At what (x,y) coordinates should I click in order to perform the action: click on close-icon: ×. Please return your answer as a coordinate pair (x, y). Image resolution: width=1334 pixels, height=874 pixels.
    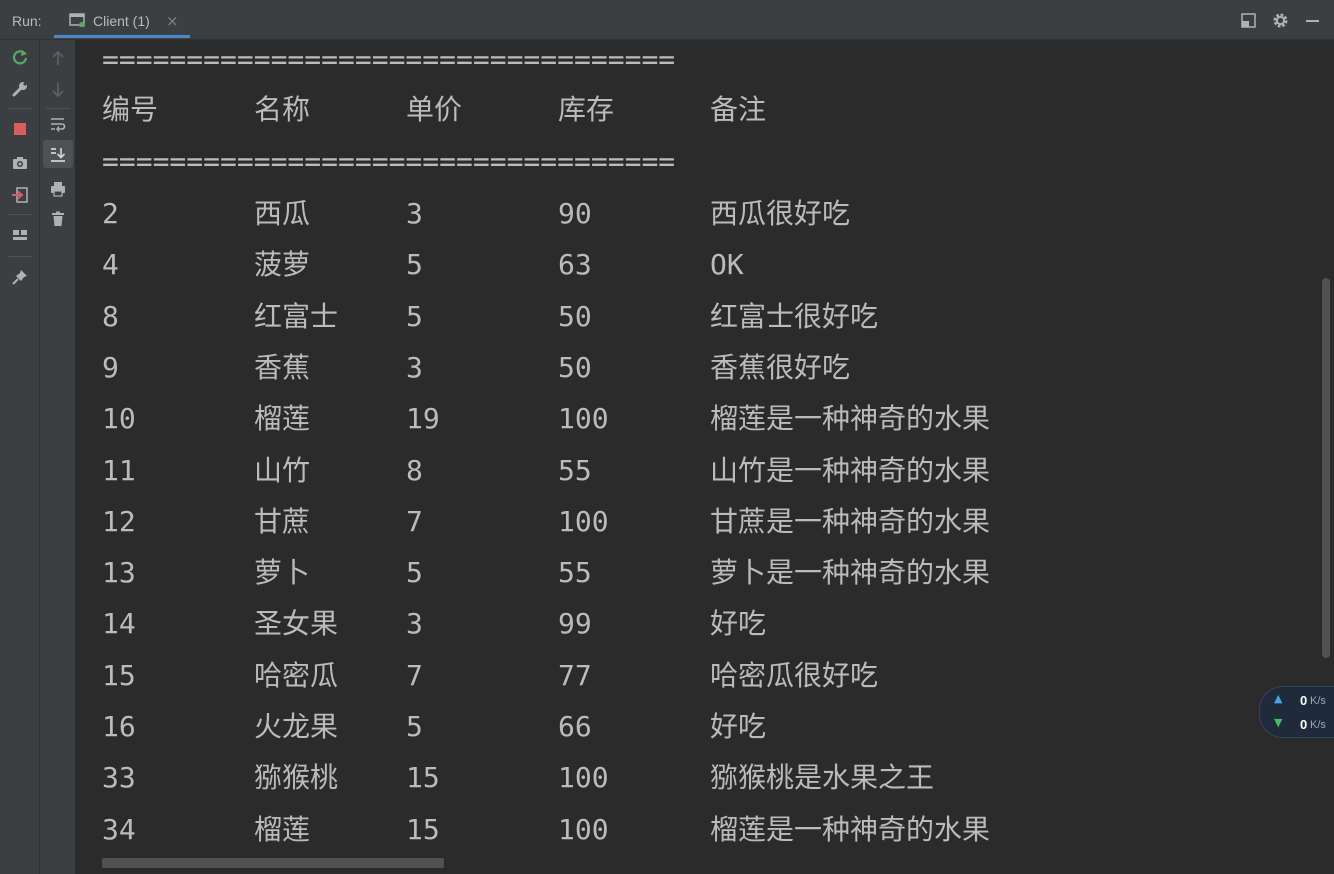
    Looking at the image, I should click on (172, 21).